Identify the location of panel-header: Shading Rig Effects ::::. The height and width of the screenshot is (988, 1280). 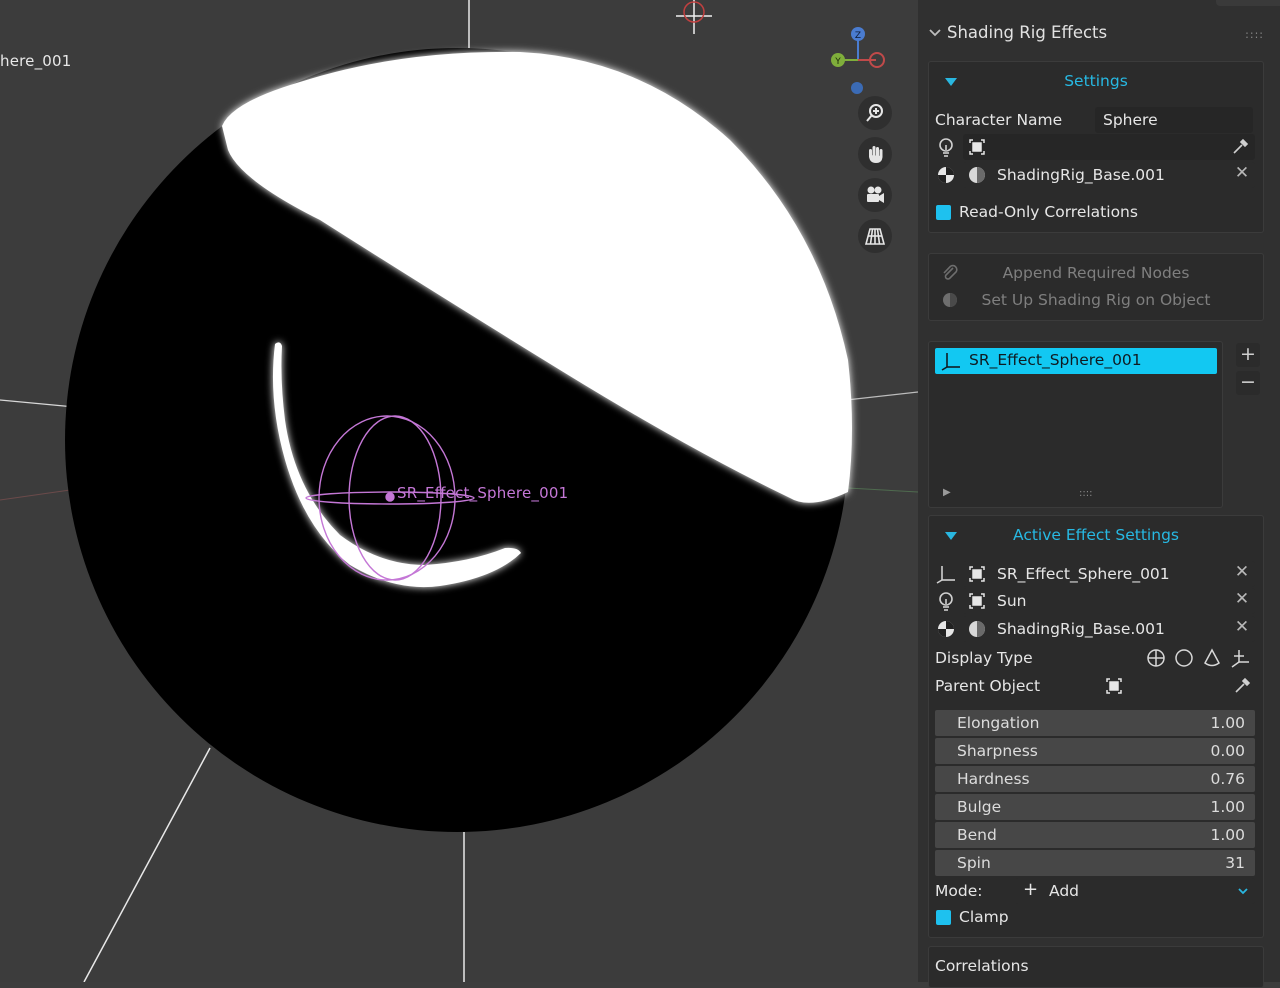
(1099, 34).